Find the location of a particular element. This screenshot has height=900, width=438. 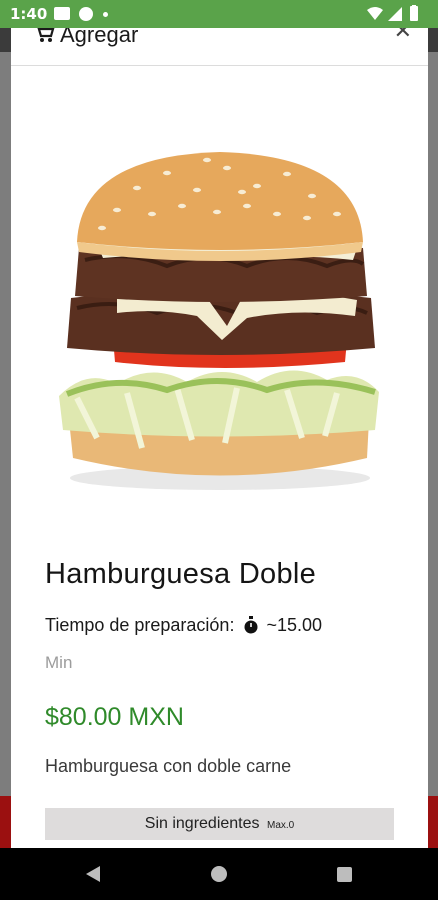

recents-icon is located at coordinates (344, 874).